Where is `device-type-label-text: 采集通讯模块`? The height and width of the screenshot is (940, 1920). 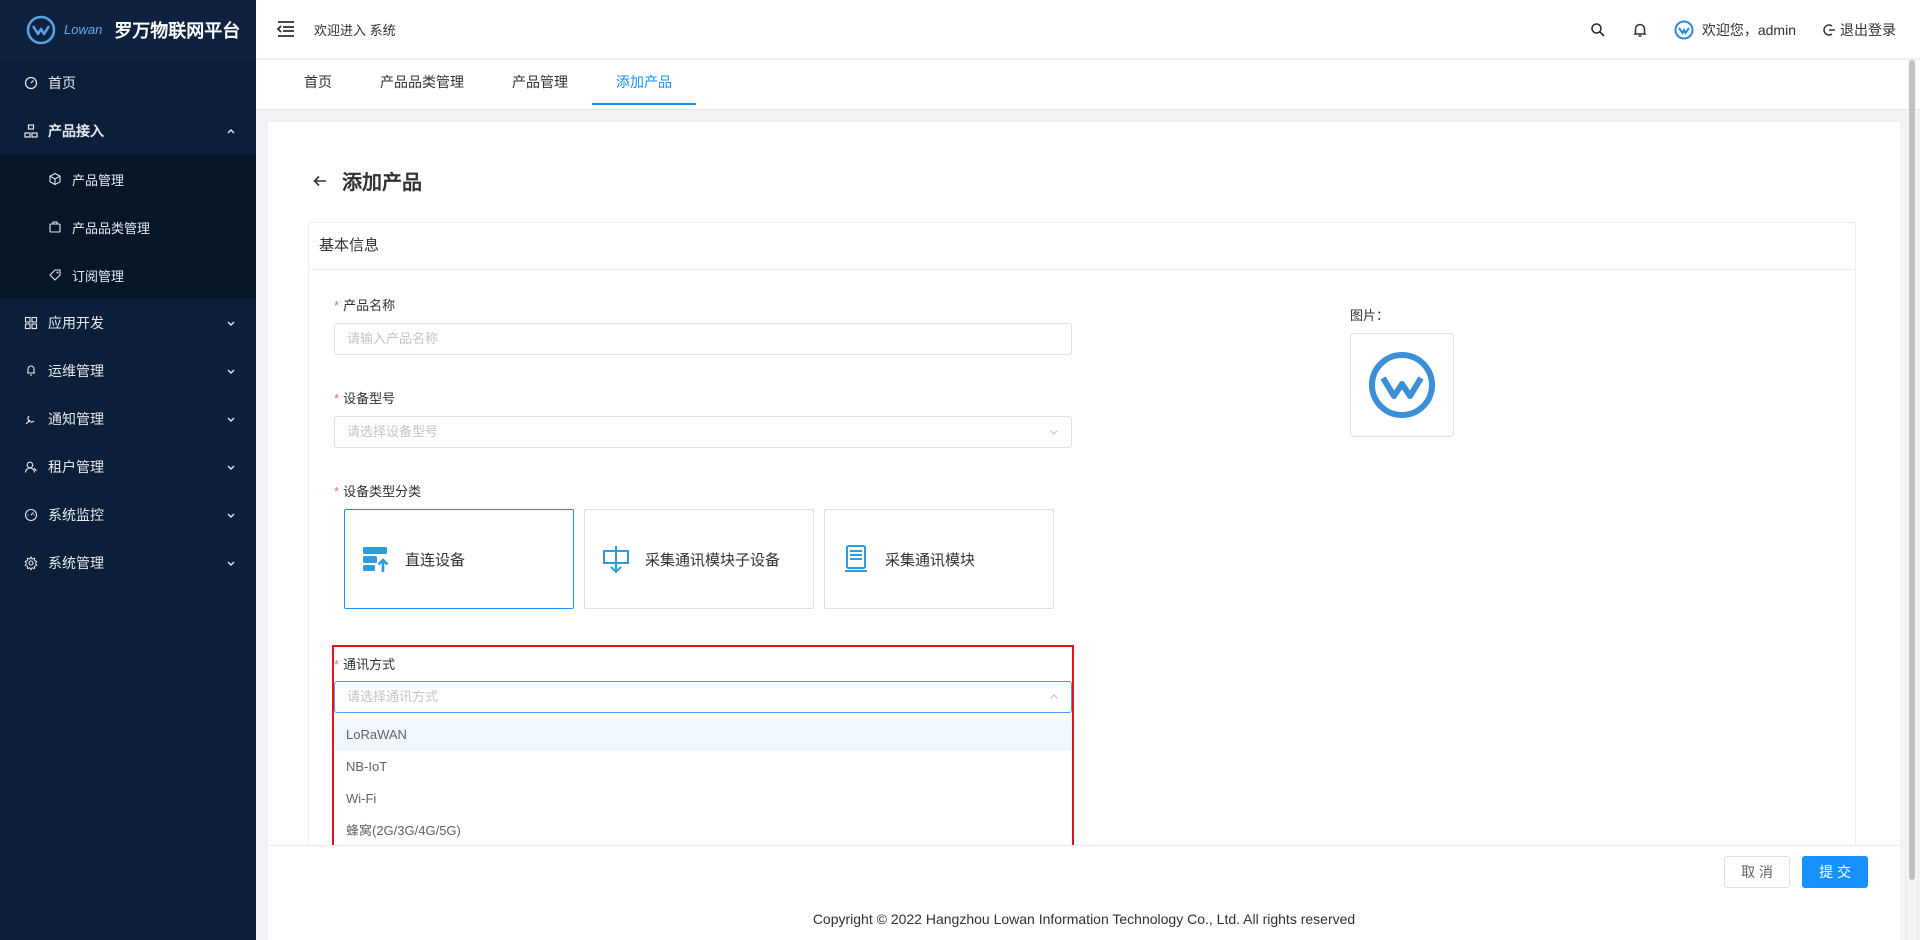 device-type-label-text: 采集通讯模块 is located at coordinates (930, 560).